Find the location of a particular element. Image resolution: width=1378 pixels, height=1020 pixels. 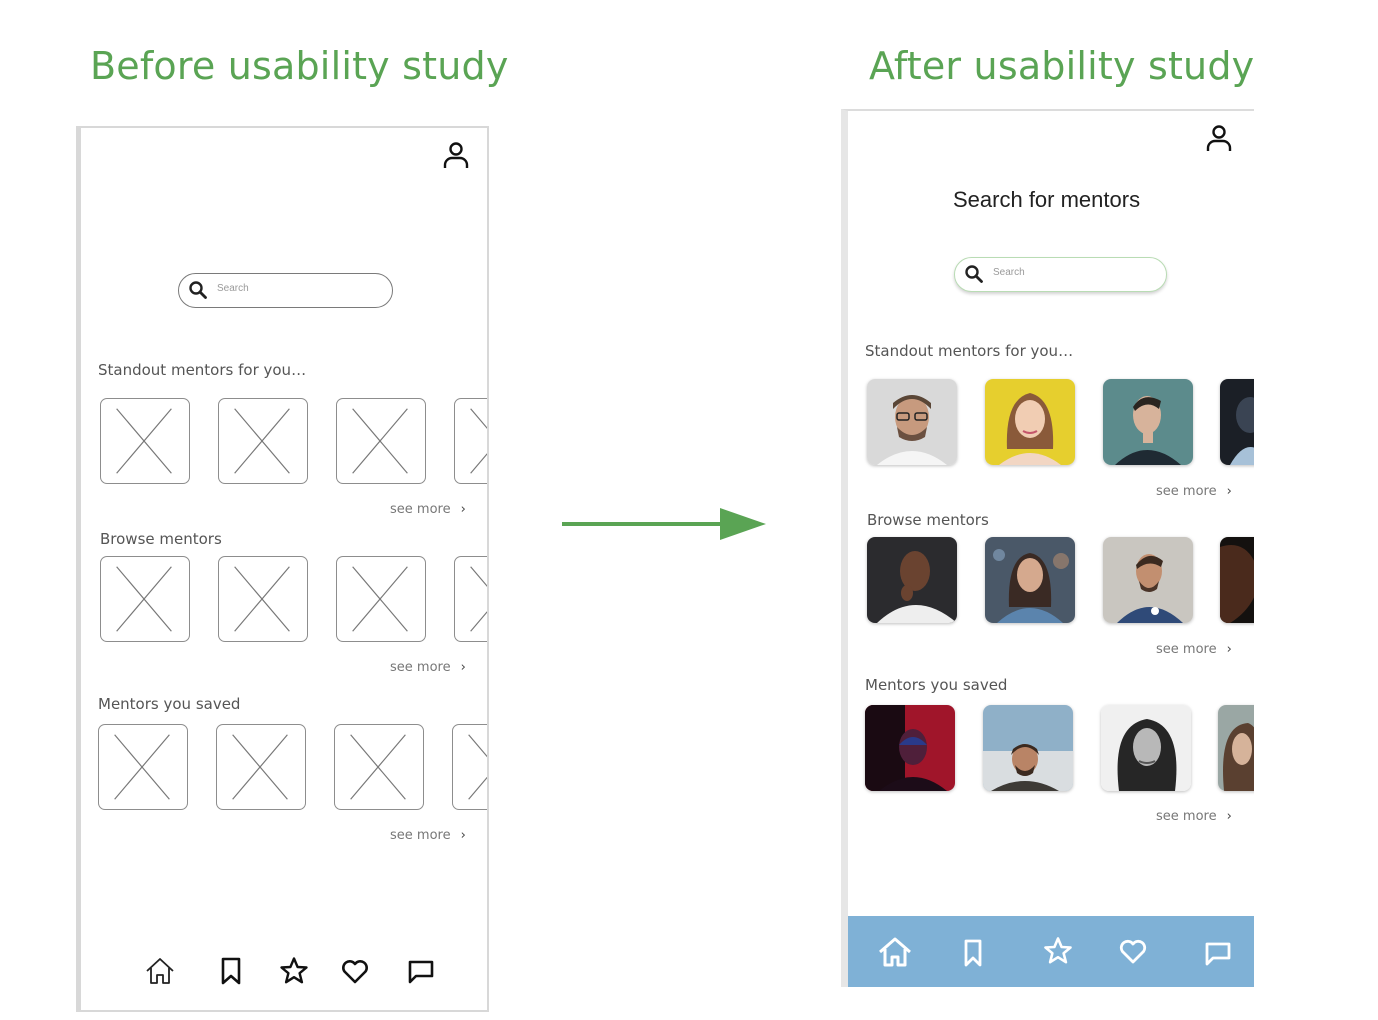

page-title: Search for mentors is located at coordinates (1047, 199).